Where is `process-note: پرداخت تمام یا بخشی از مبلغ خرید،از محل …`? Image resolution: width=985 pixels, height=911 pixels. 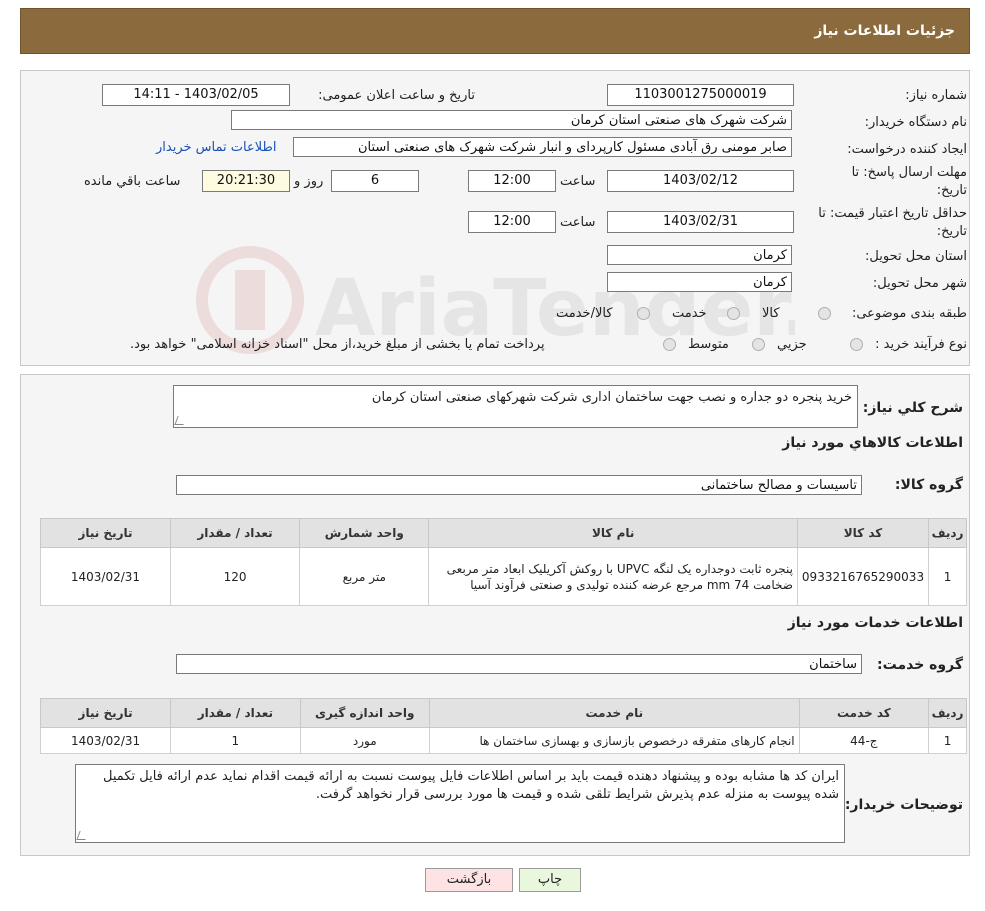 process-note: پرداخت تمام یا بخشی از مبلغ خرید،از محل … is located at coordinates (337, 344).